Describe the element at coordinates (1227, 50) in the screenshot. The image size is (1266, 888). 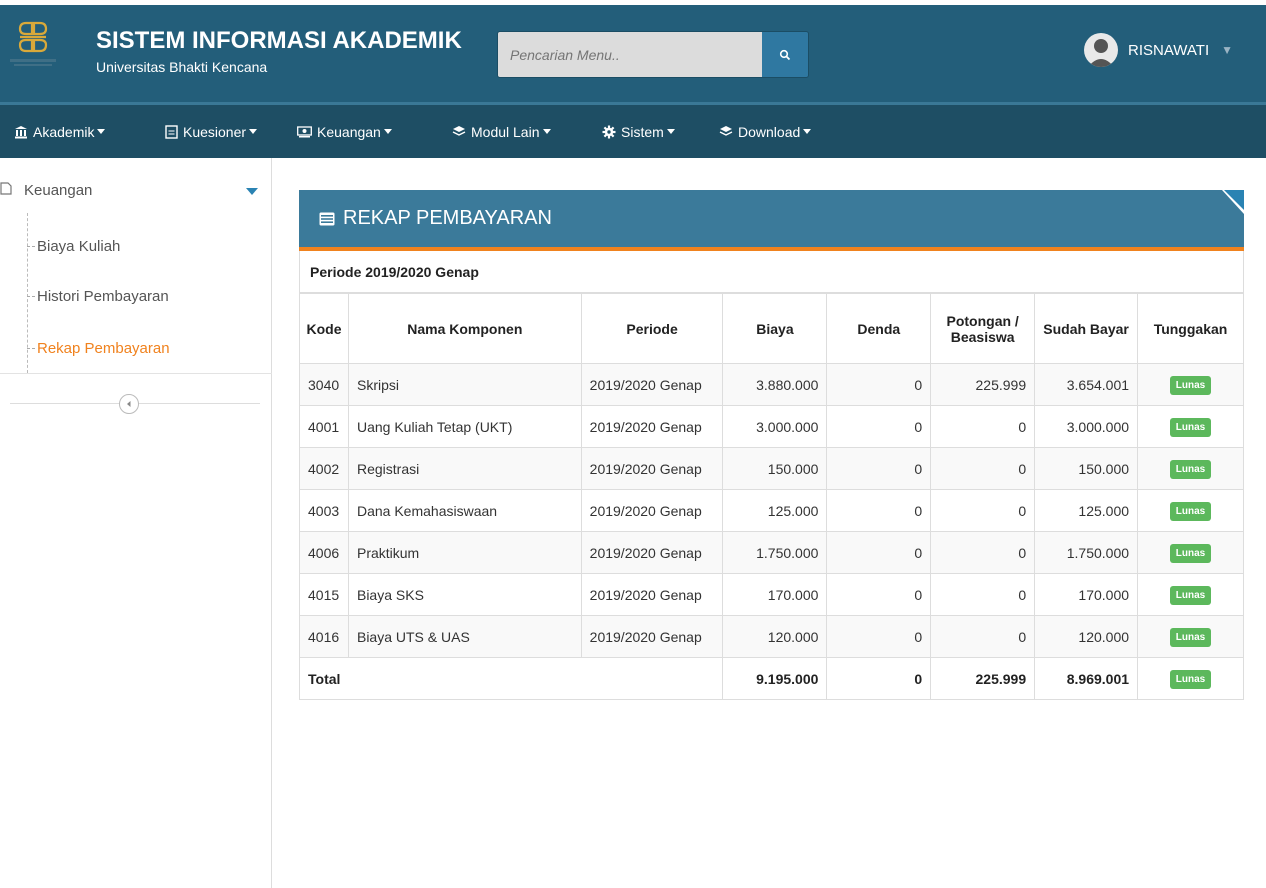
I see `chevron-down-icon: ▼` at that location.